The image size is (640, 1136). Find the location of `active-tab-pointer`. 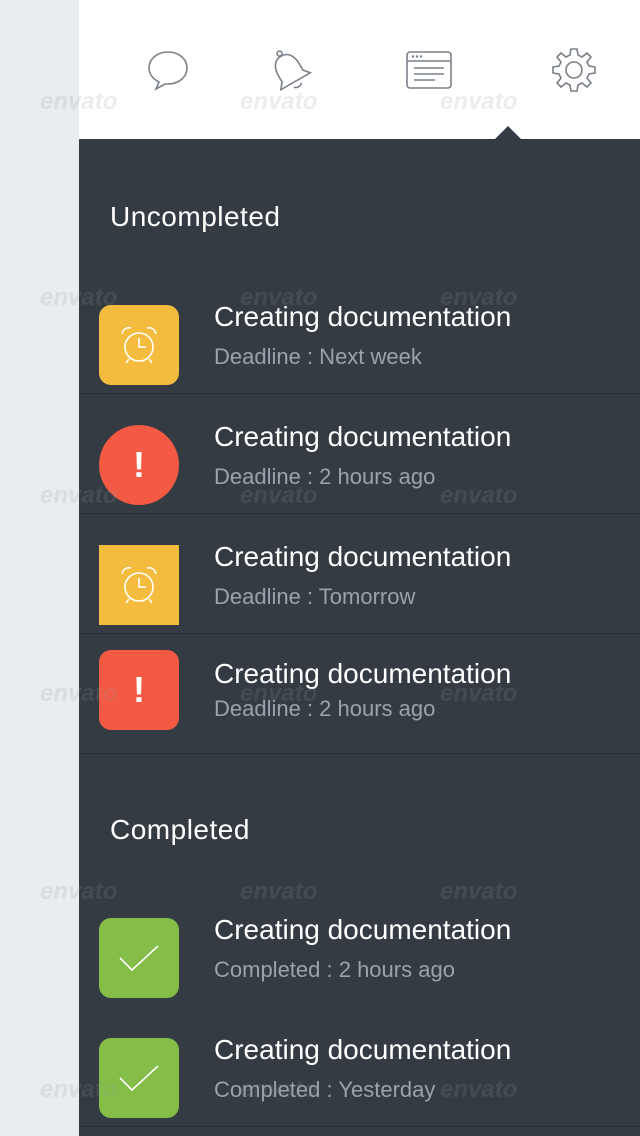

active-tab-pointer is located at coordinates (508, 132).